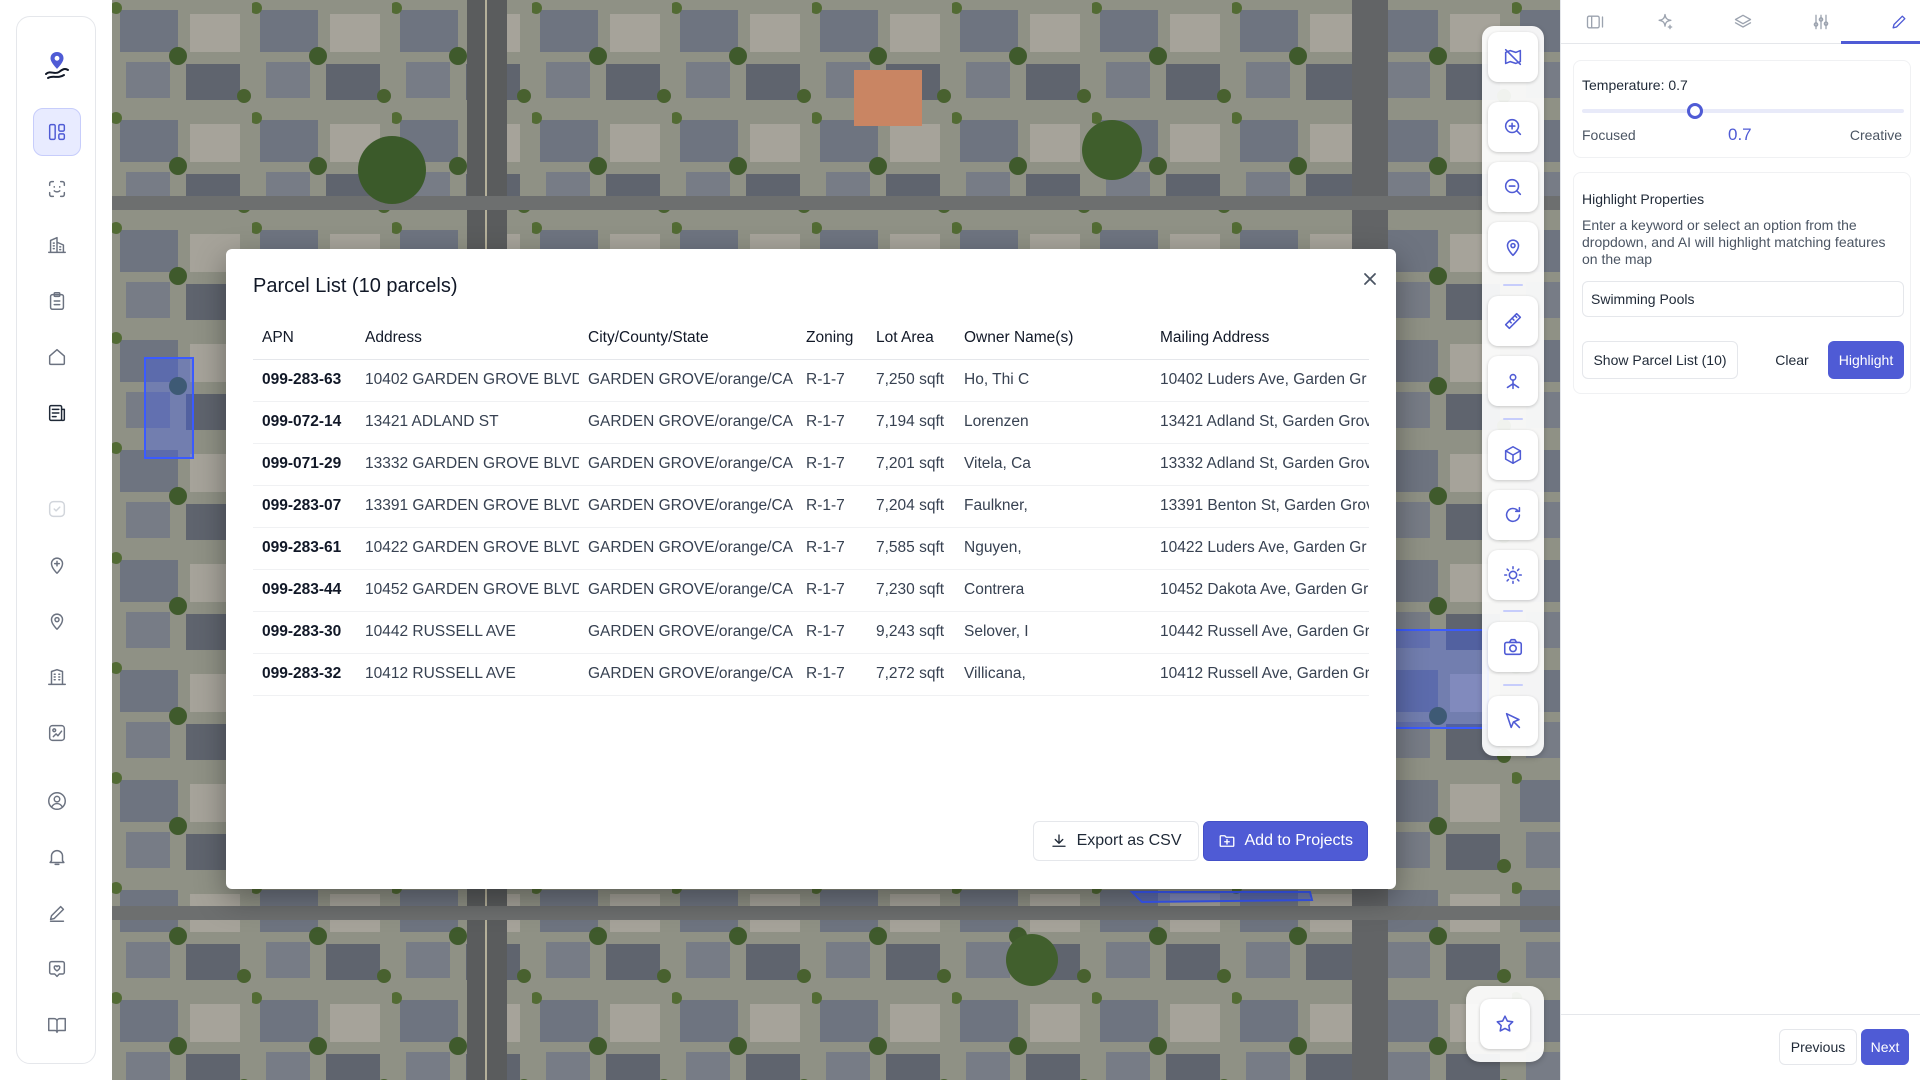 This screenshot has height=1080, width=1920. Describe the element at coordinates (467, 674) in the screenshot. I see `table-cell: 10412 RUSSELL AVE` at that location.